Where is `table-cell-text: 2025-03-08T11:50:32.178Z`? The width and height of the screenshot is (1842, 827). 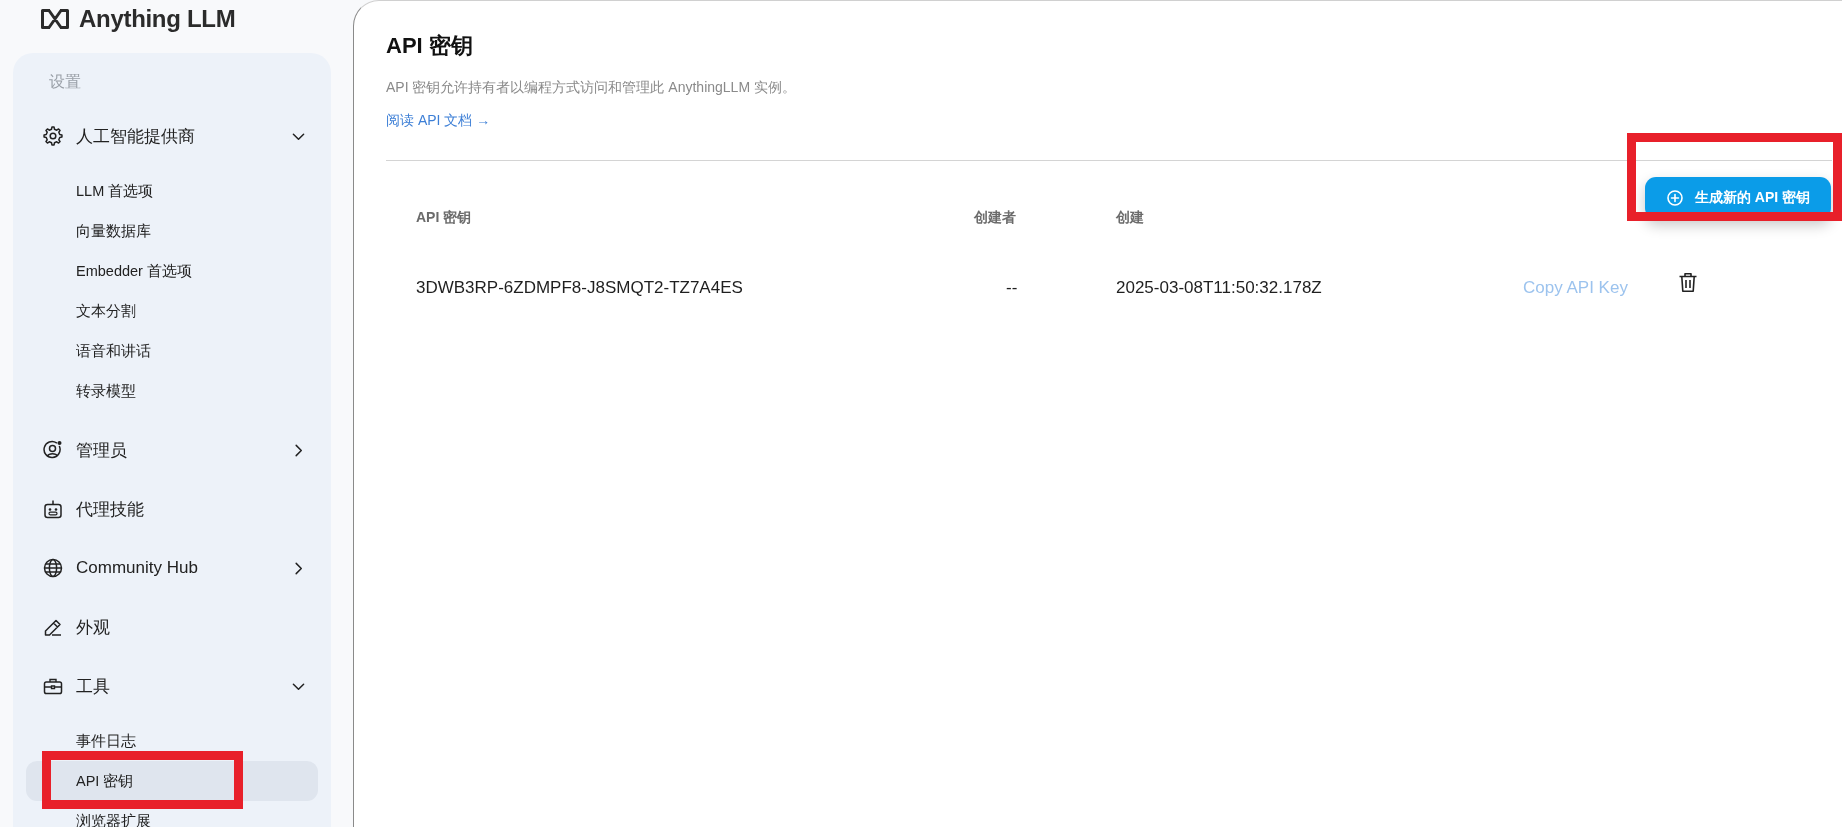
table-cell-text: 2025-03-08T11:50:32.178Z is located at coordinates (1219, 288).